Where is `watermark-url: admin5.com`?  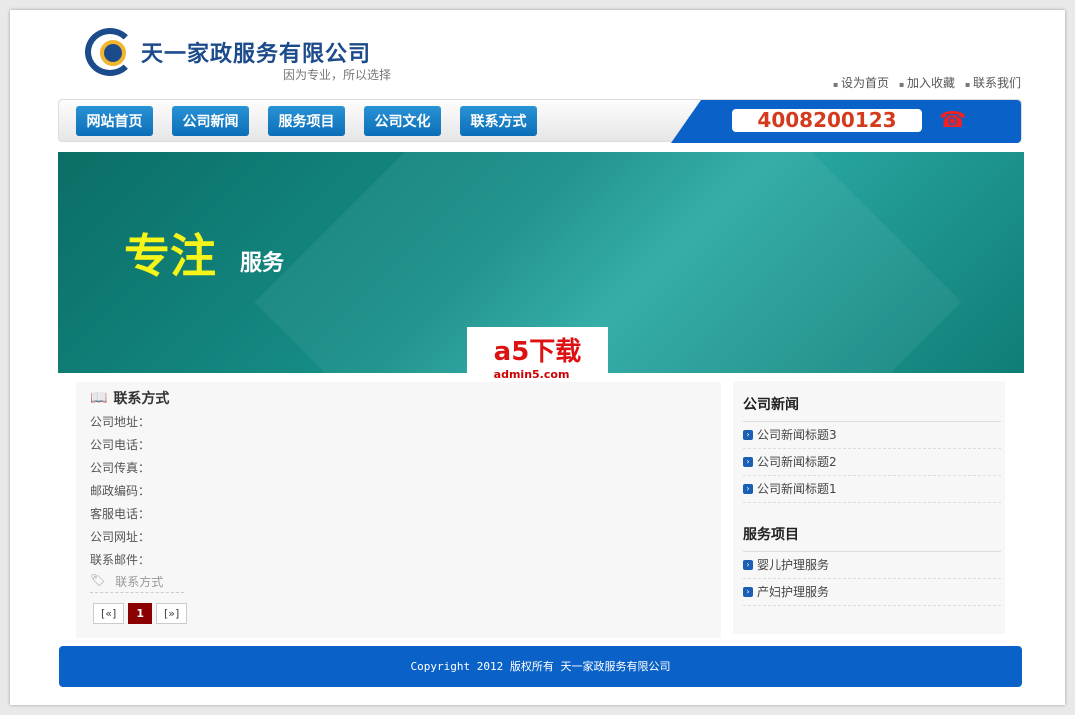 watermark-url: admin5.com is located at coordinates (531, 374).